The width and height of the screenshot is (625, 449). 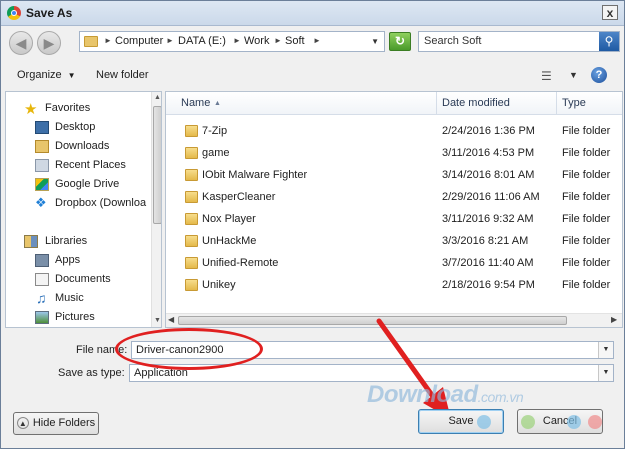 What do you see at coordinates (488, 285) in the screenshot?
I see `row-date: 2/18/2016 9:54 PM` at bounding box center [488, 285].